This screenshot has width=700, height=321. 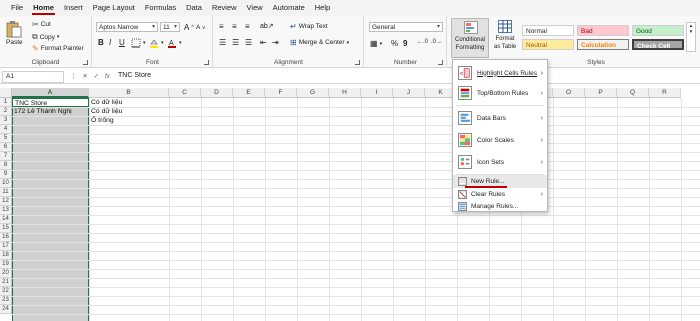 What do you see at coordinates (6, 309) in the screenshot?
I see `row-header-24: 24` at bounding box center [6, 309].